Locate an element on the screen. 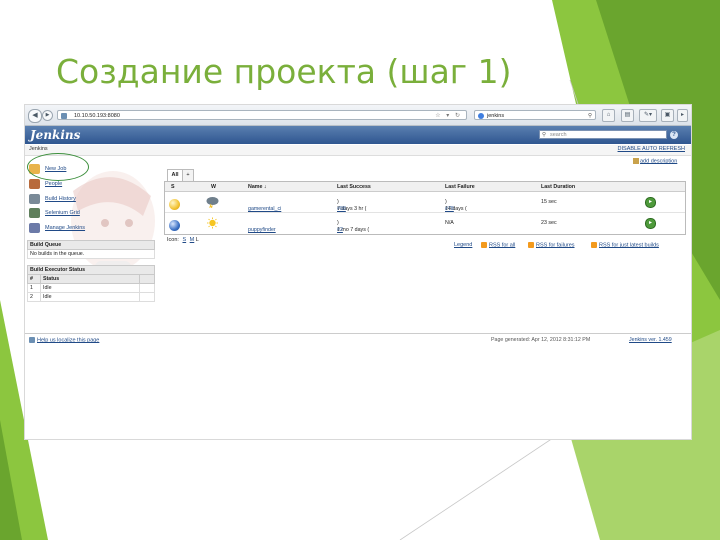  job-name: puppyfinder is located at coordinates (262, 230).